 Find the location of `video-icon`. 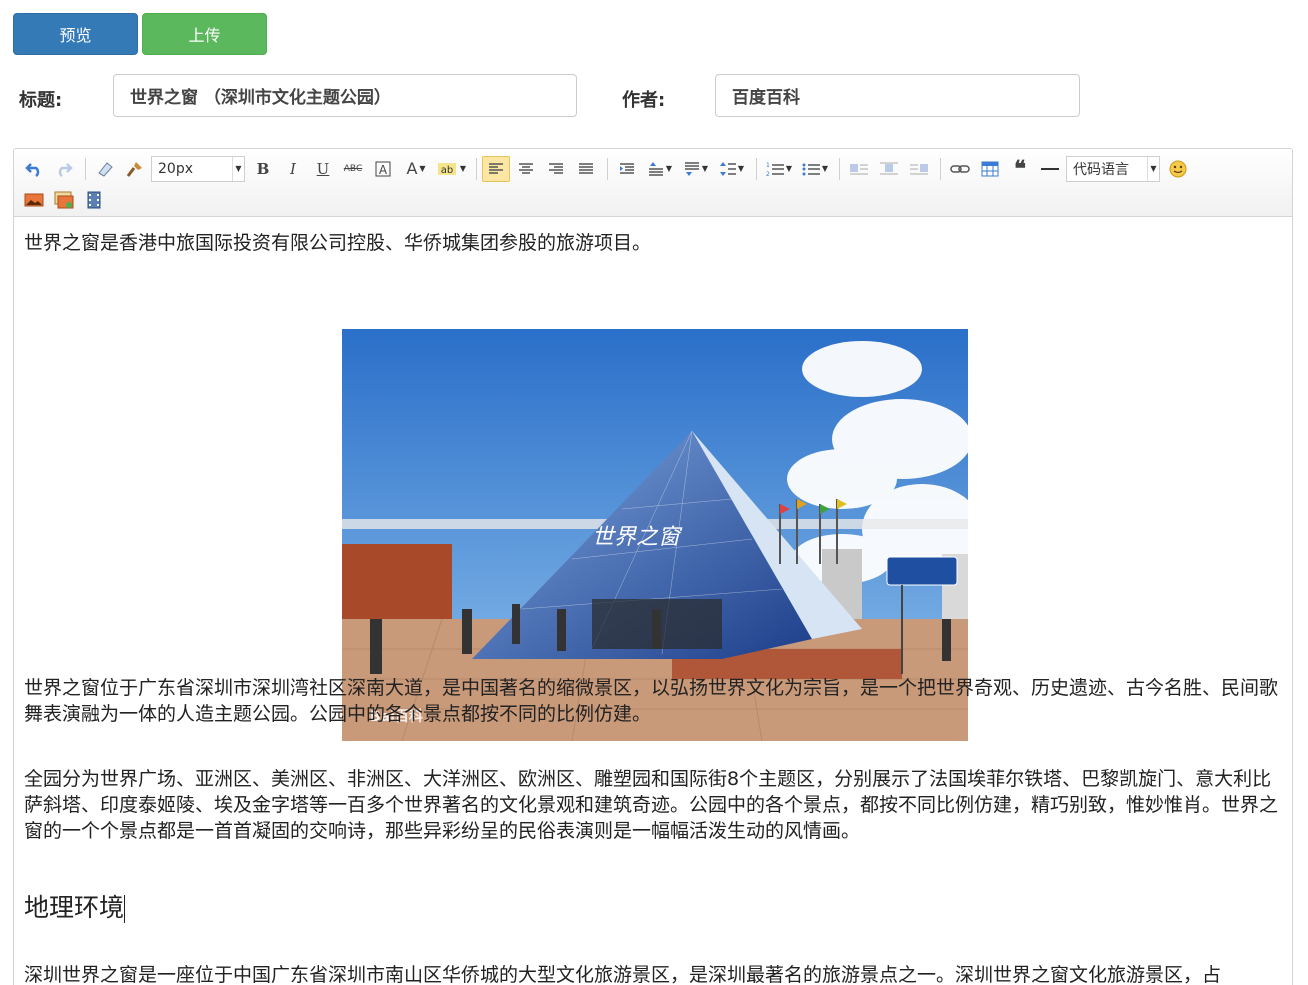

video-icon is located at coordinates (94, 199).